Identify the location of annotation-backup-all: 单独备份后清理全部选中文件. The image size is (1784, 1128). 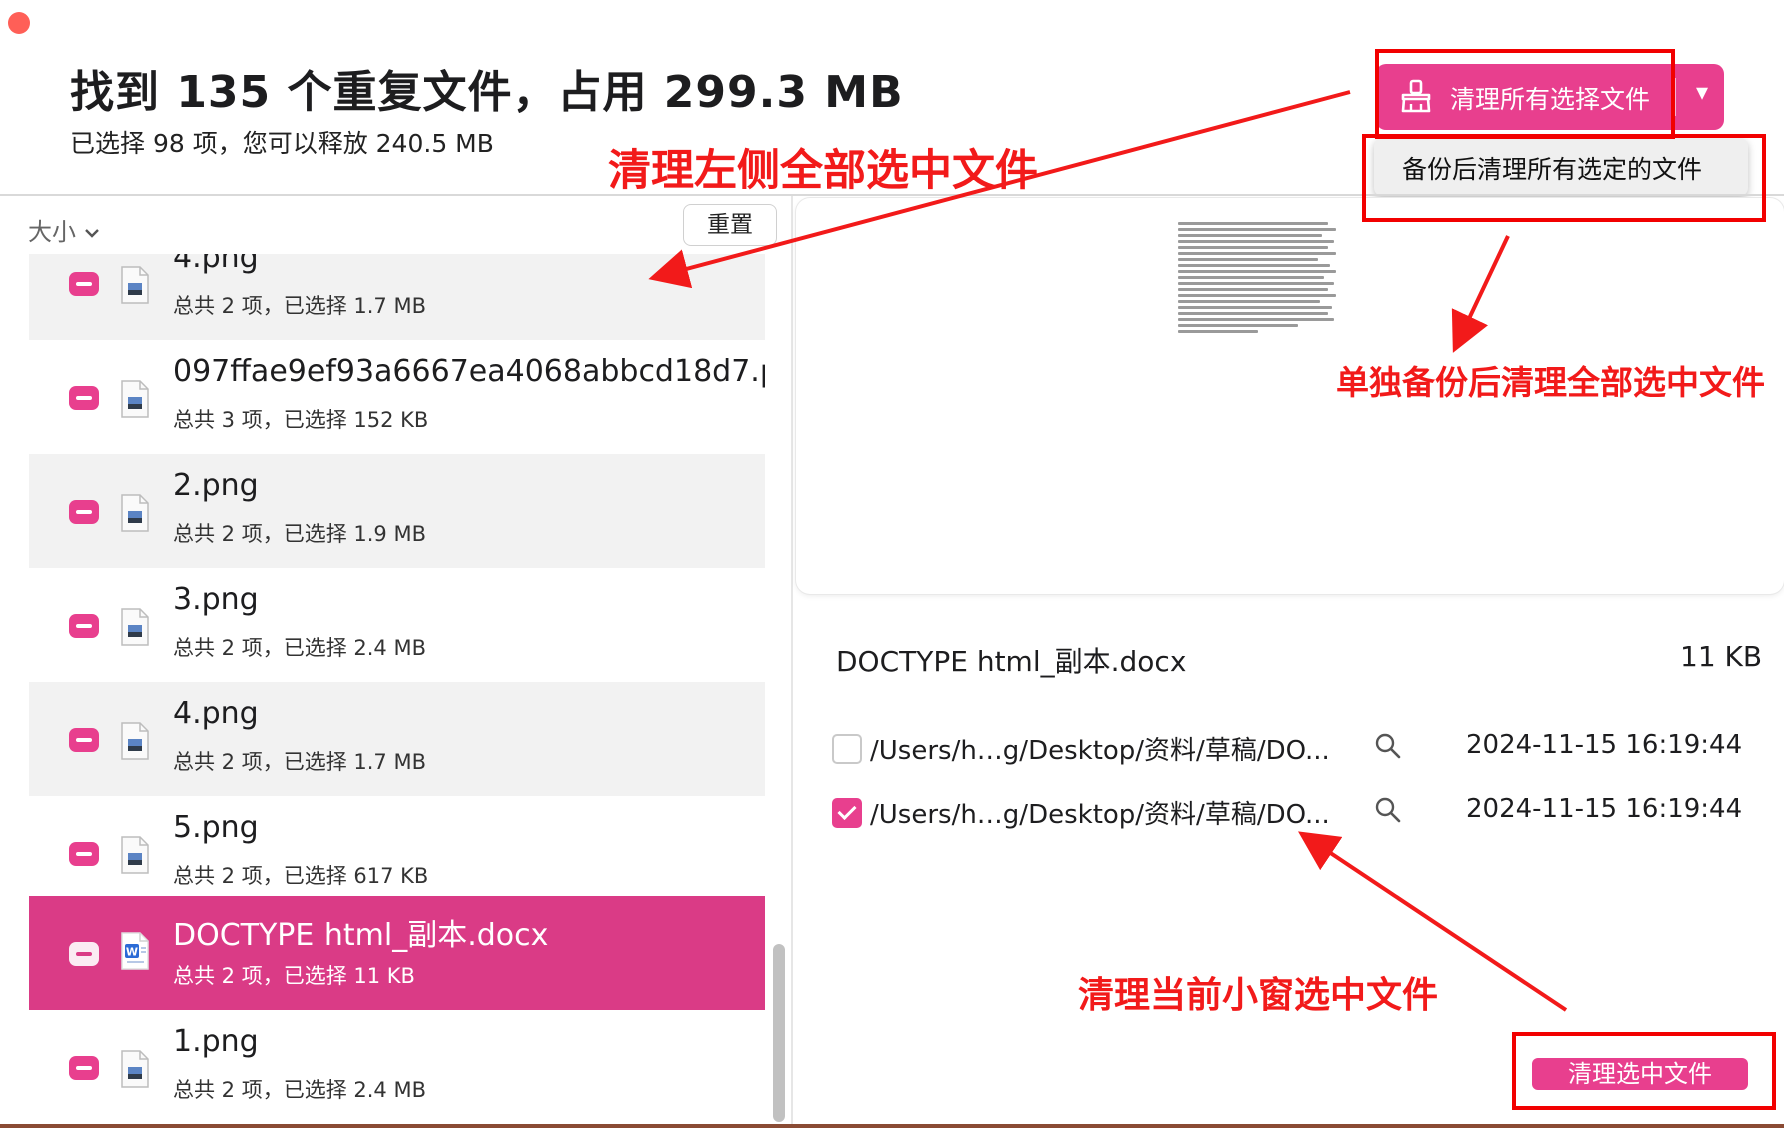
(1550, 382).